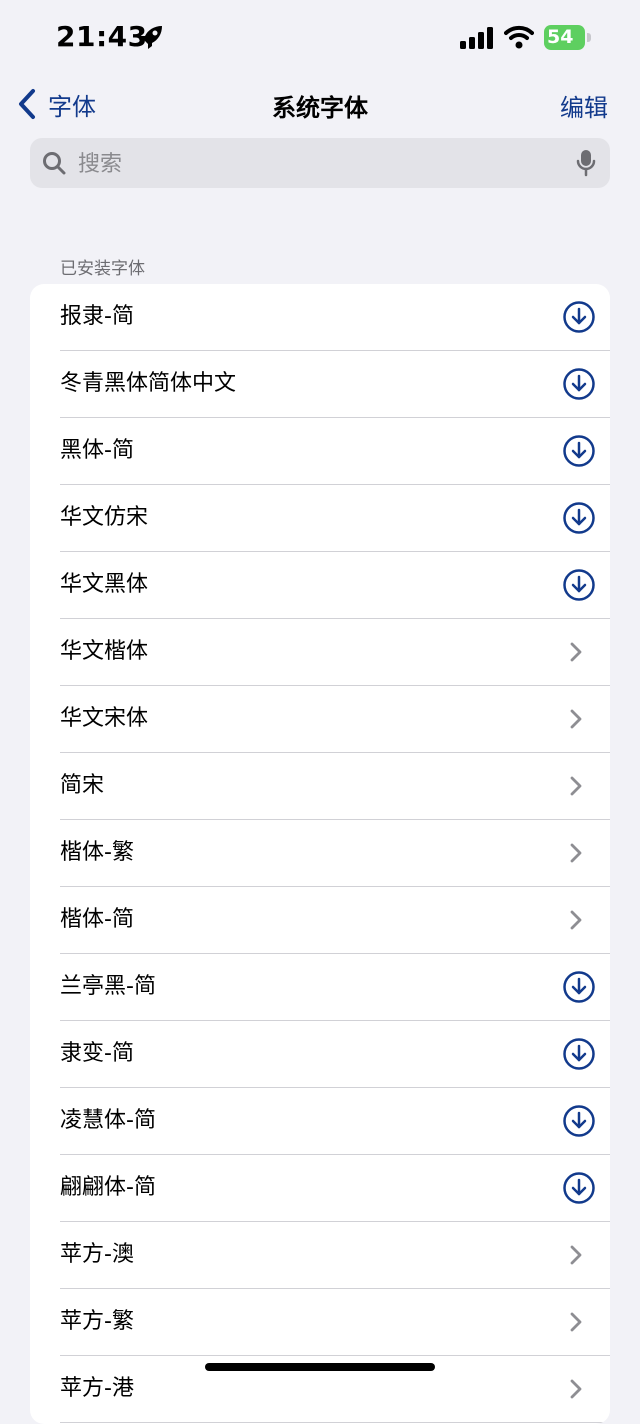 This screenshot has width=640, height=1424. What do you see at coordinates (335, 853) in the screenshot?
I see `font-row: 楷体-繁` at bounding box center [335, 853].